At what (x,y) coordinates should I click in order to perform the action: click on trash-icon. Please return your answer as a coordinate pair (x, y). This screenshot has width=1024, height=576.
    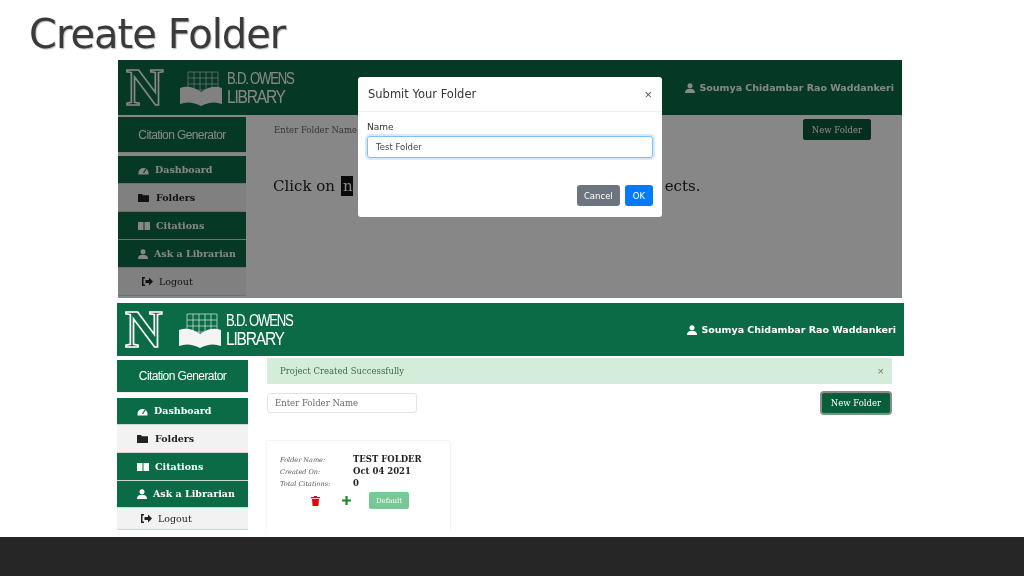
    Looking at the image, I should click on (315, 500).